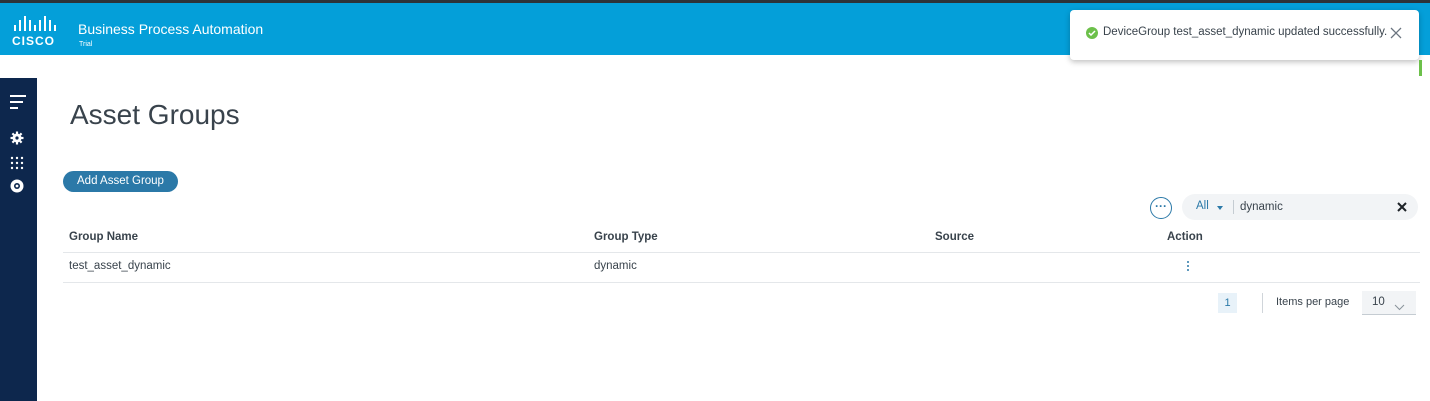  I want to click on cell-group-type: dynamic, so click(615, 266).